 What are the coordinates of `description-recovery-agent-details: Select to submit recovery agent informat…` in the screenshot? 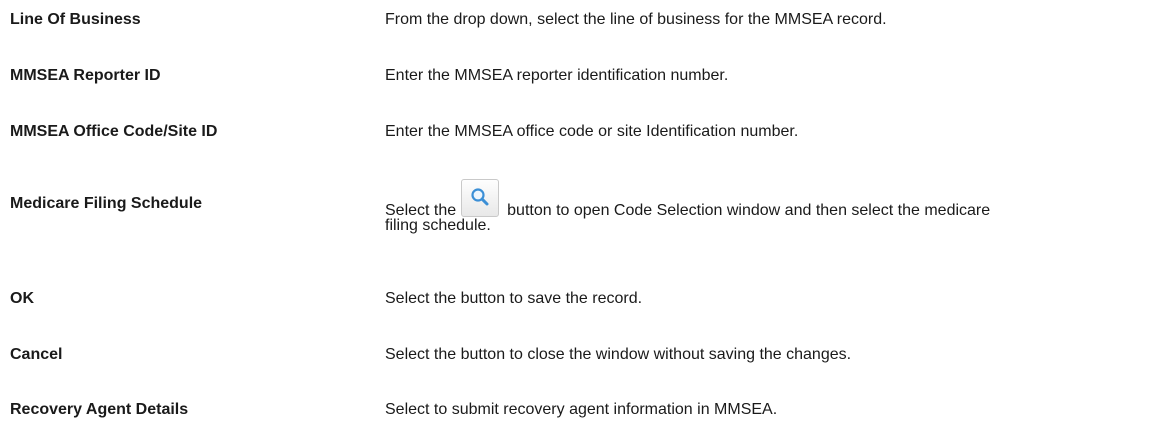 It's located at (581, 409).